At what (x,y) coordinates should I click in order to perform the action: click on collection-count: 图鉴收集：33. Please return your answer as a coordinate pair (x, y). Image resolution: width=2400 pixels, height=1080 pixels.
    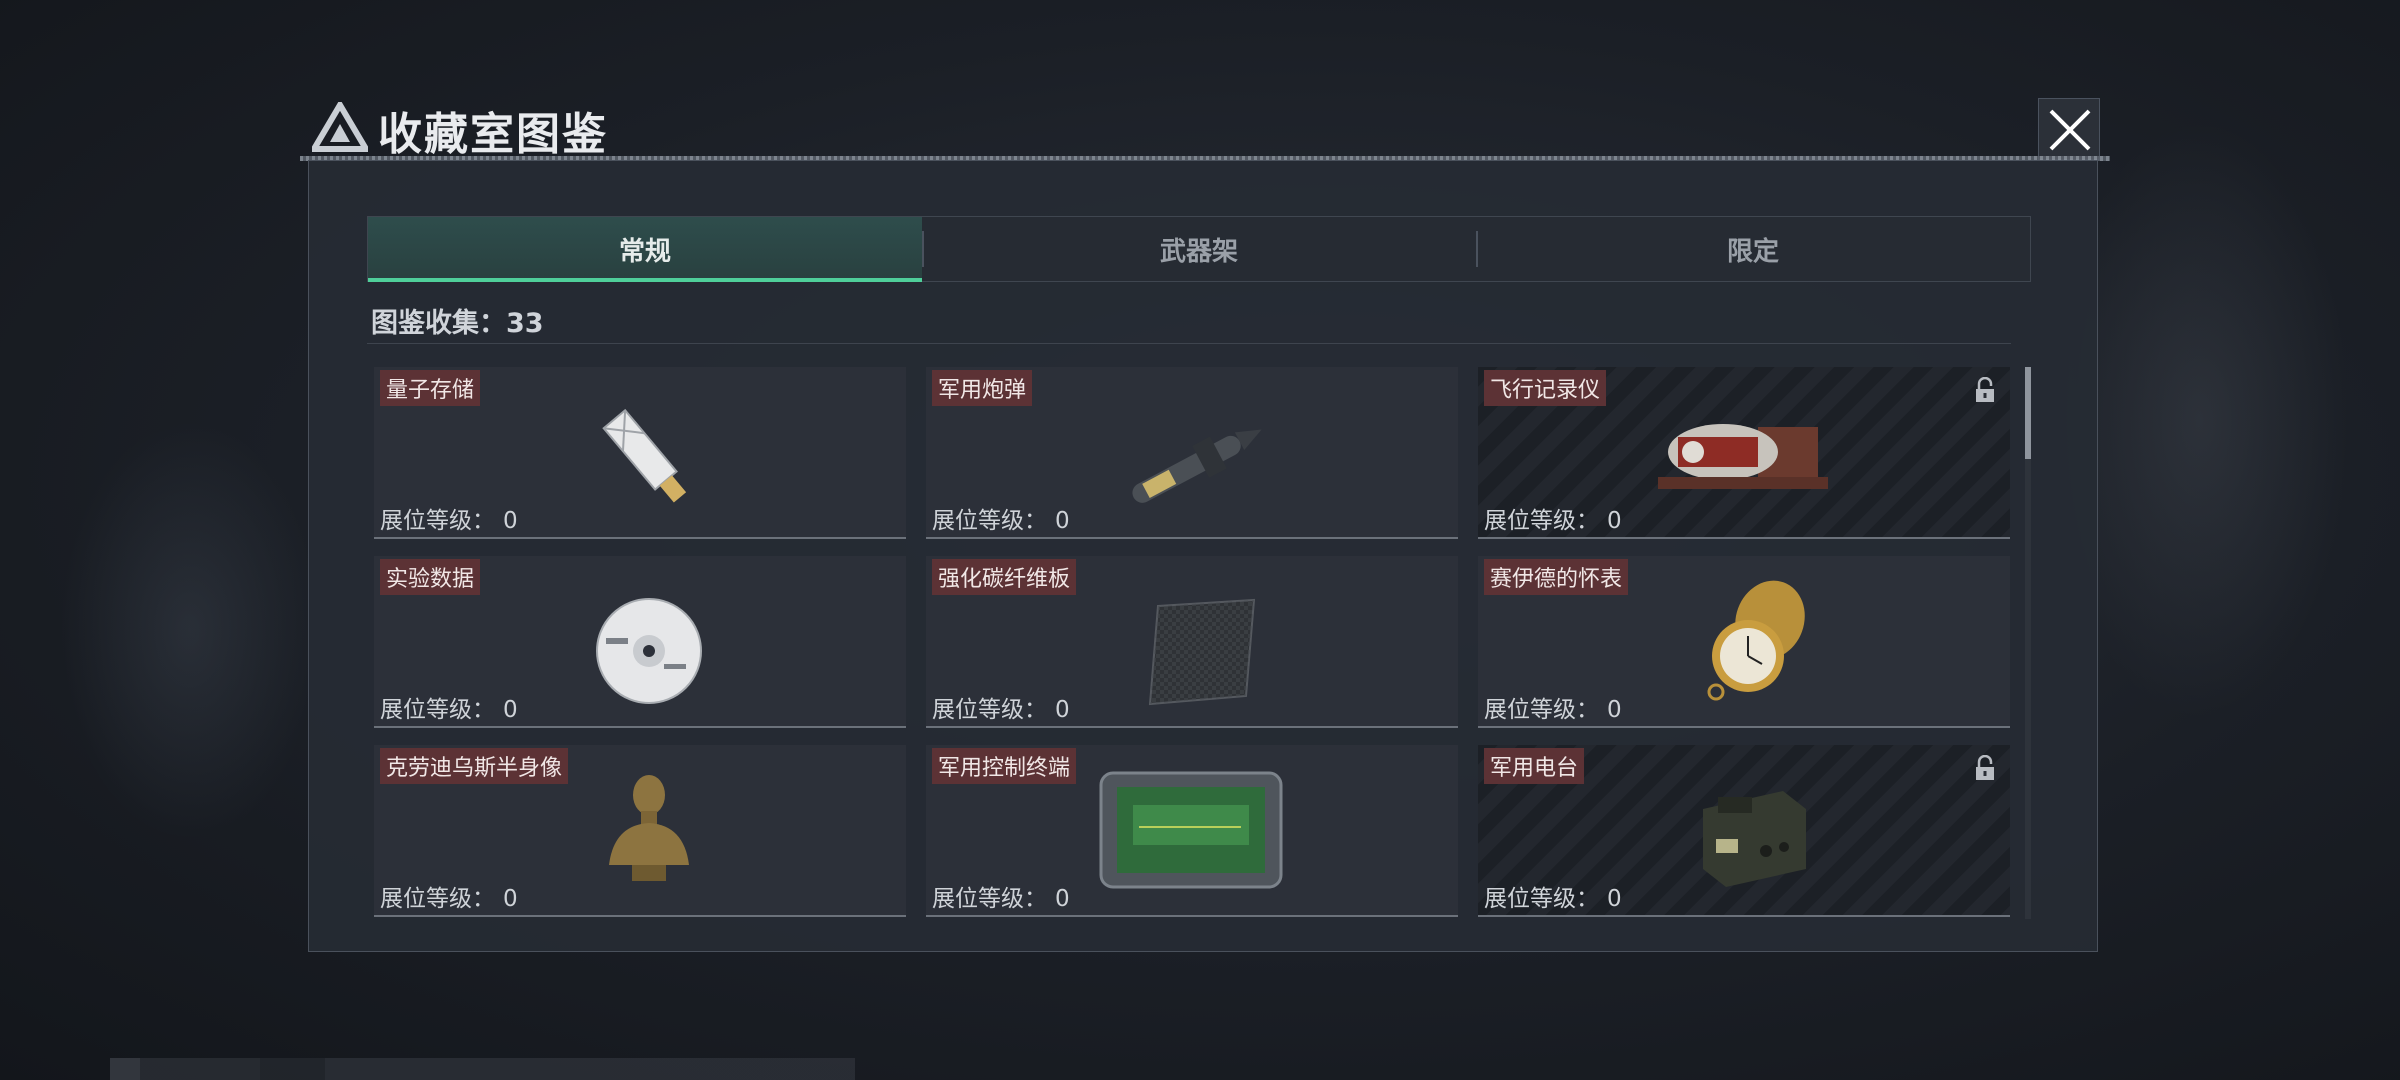
    Looking at the image, I should click on (457, 323).